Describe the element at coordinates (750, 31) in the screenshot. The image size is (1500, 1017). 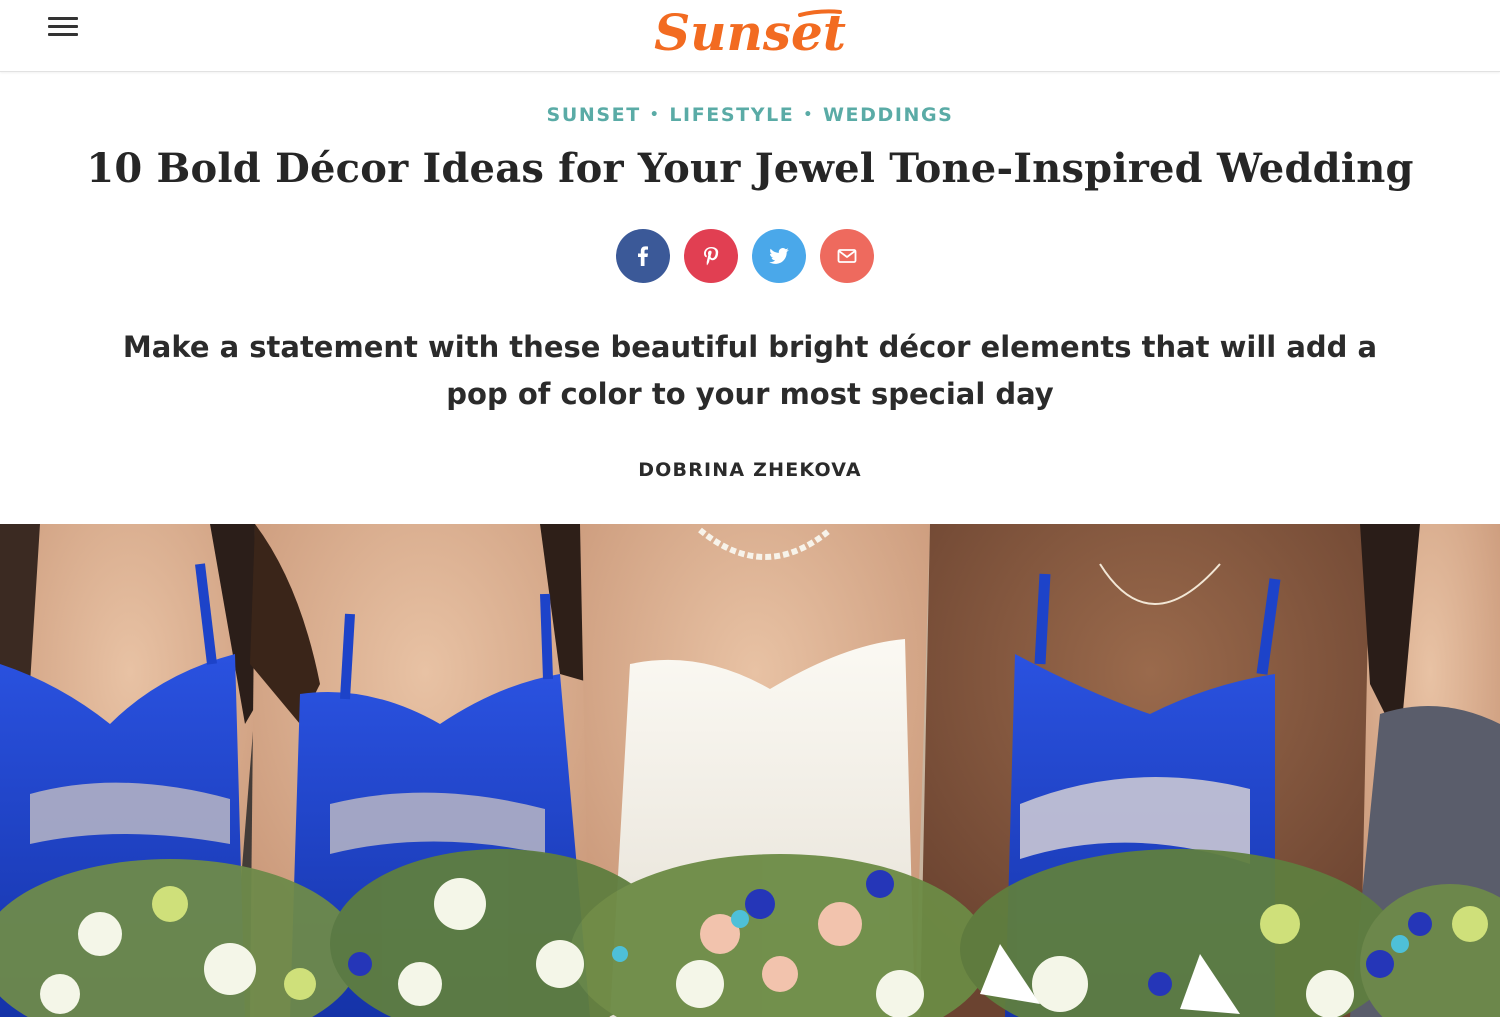
I see `sunset-logo: Sunset` at that location.